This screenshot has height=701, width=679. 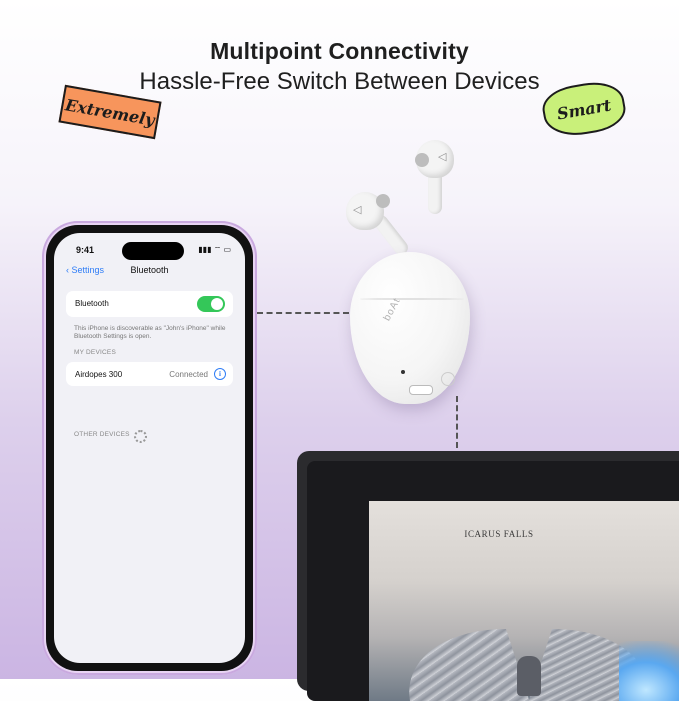 What do you see at coordinates (220, 374) in the screenshot?
I see `info-icon: i` at bounding box center [220, 374].